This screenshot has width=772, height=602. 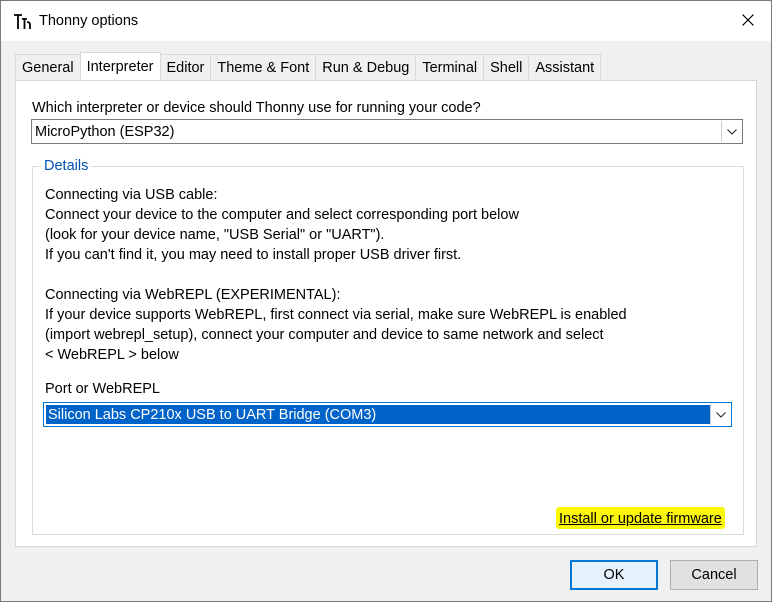 What do you see at coordinates (105, 131) in the screenshot?
I see `interpreter-select-value: MicroPython (ESP32)` at bounding box center [105, 131].